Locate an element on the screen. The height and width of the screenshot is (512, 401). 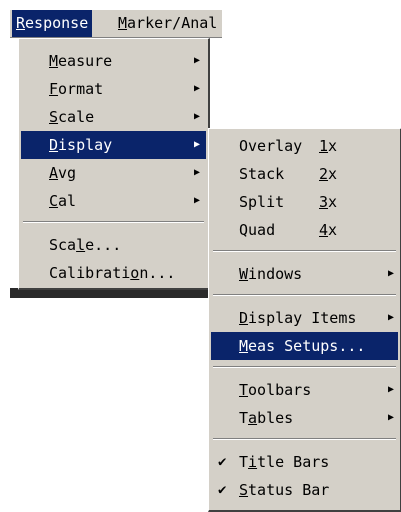
menu-item-label: Tables is located at coordinates (266, 418).